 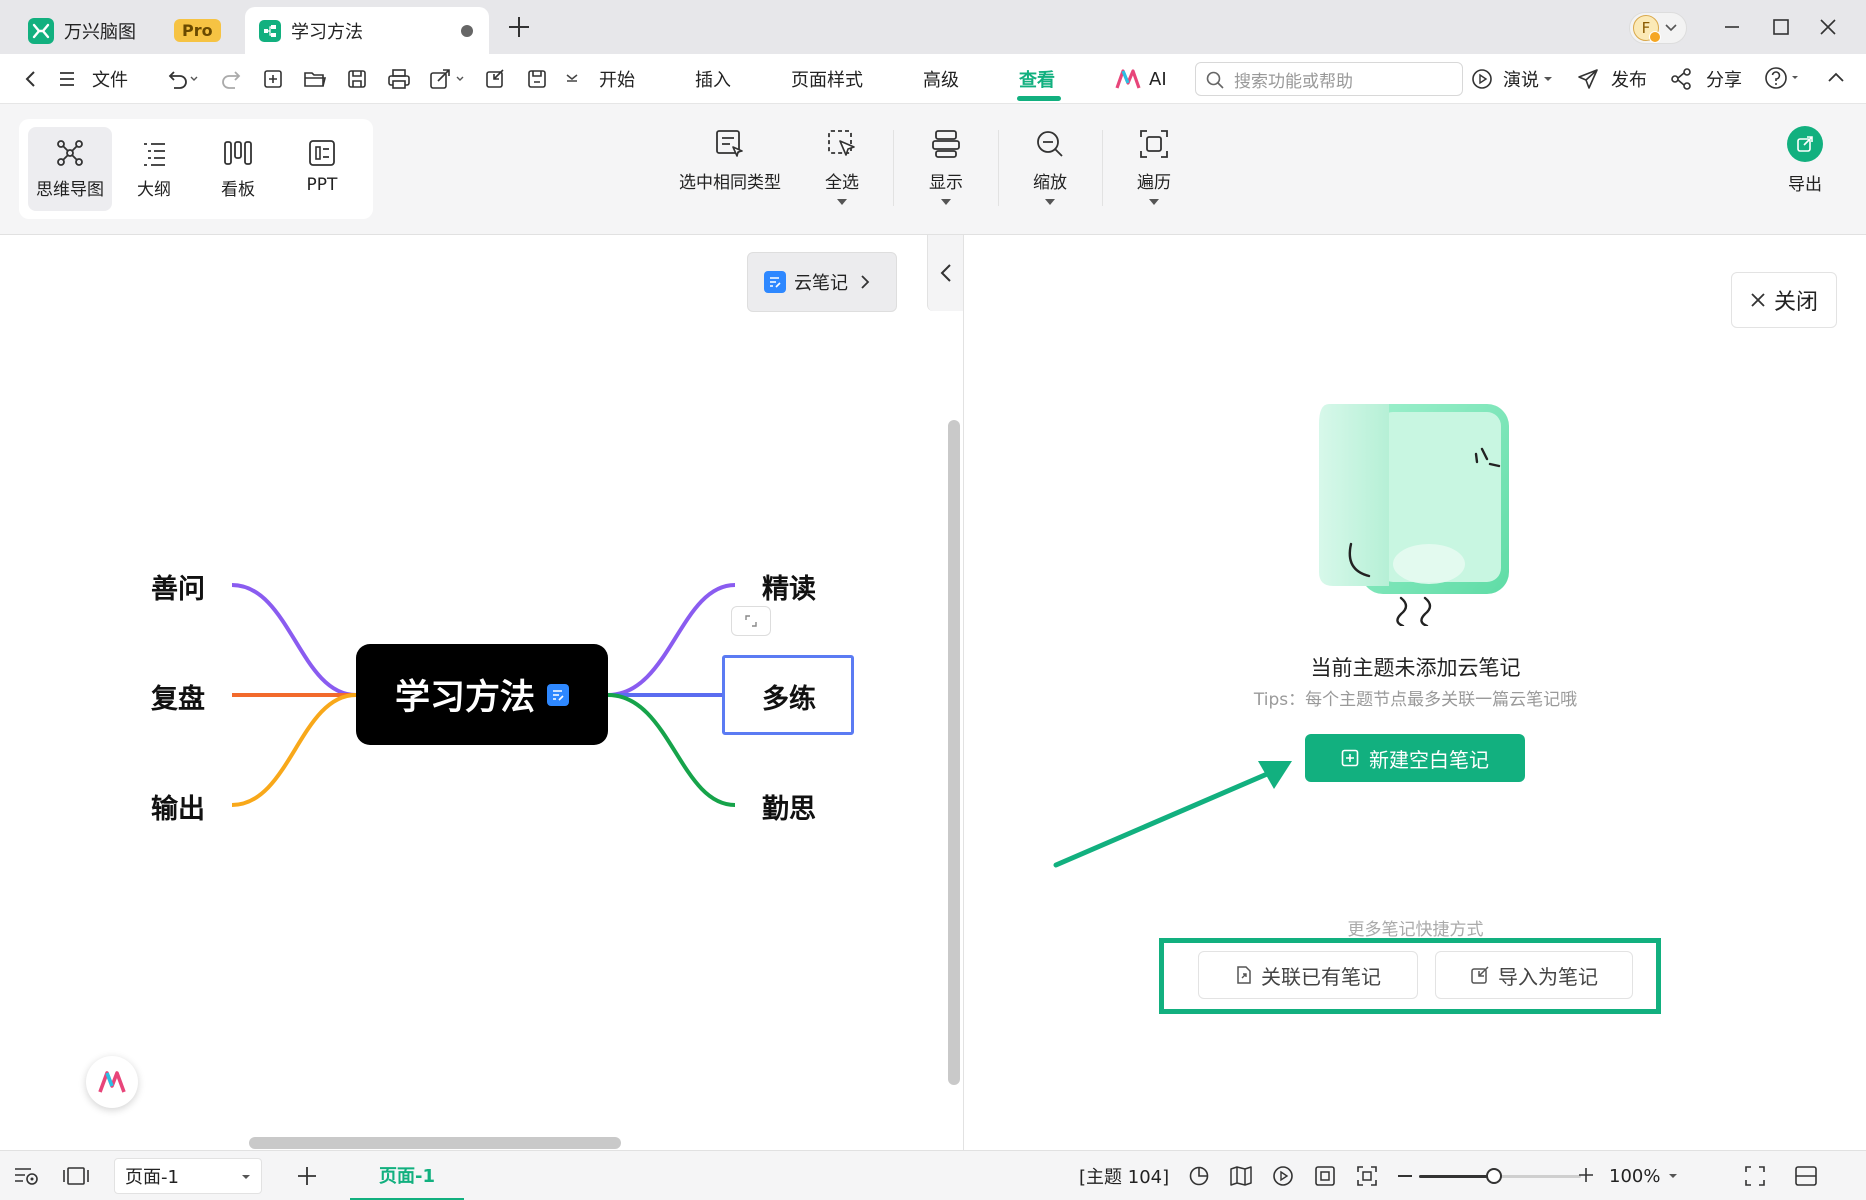 I want to click on display-button: 显示, so click(x=946, y=166).